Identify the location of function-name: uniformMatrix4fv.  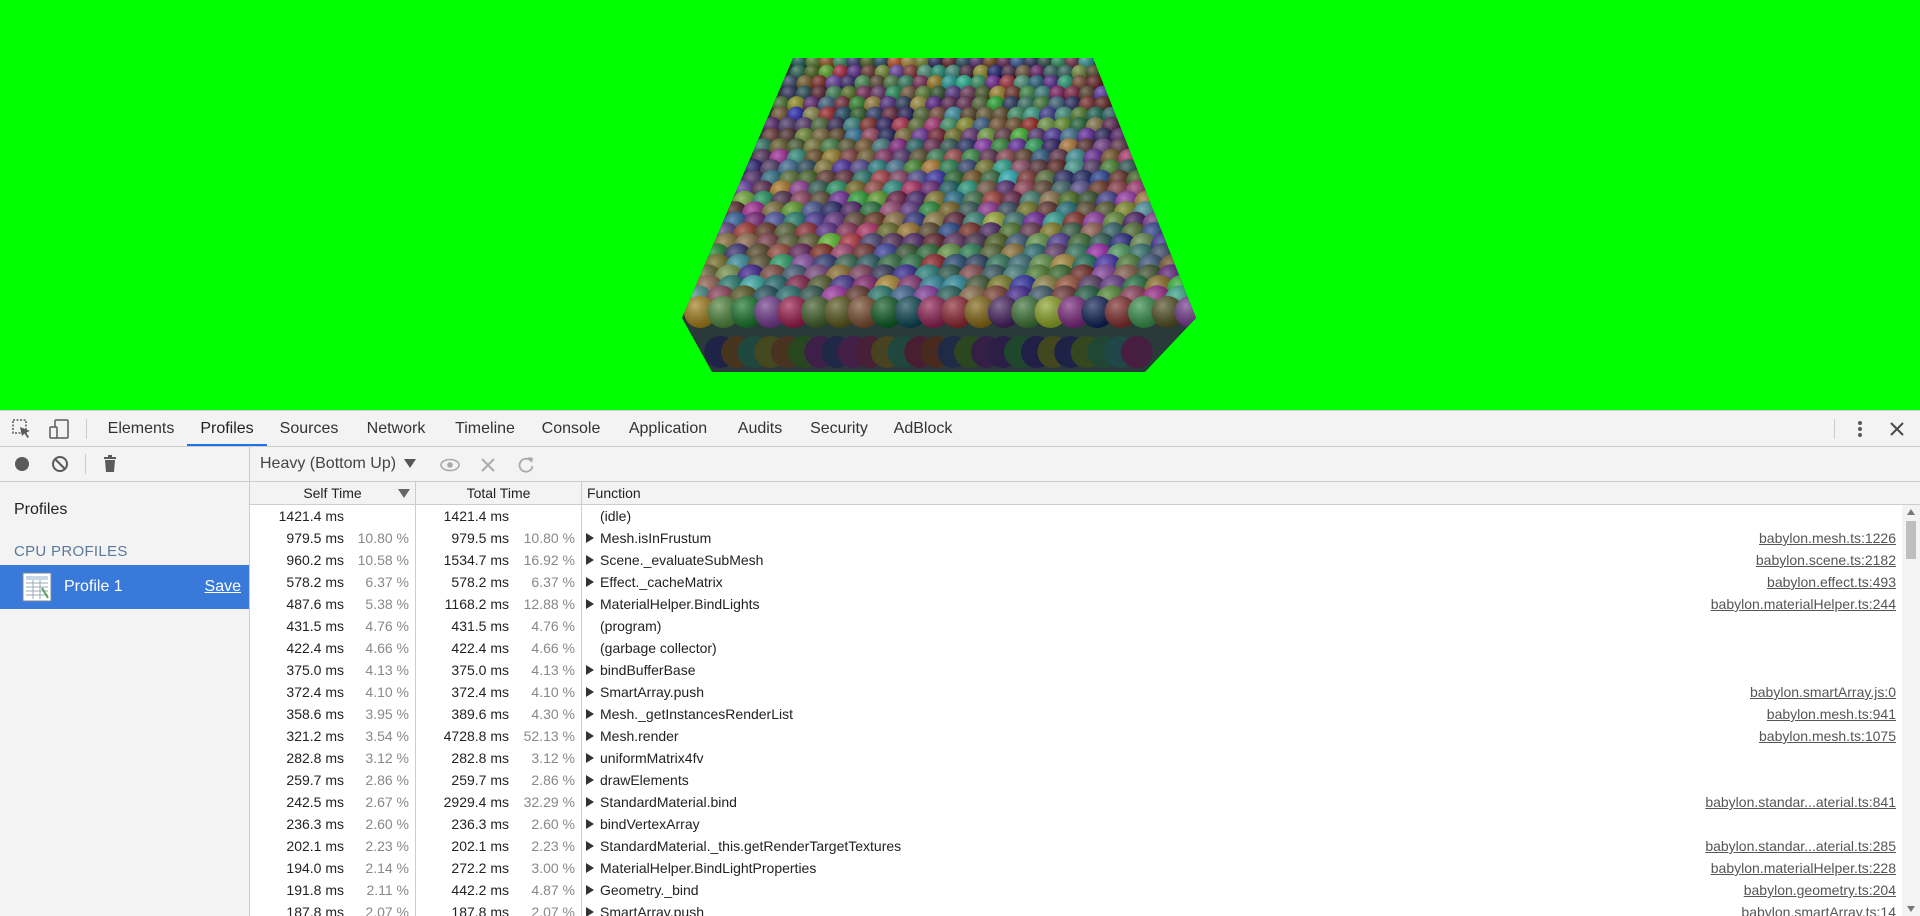
(652, 758).